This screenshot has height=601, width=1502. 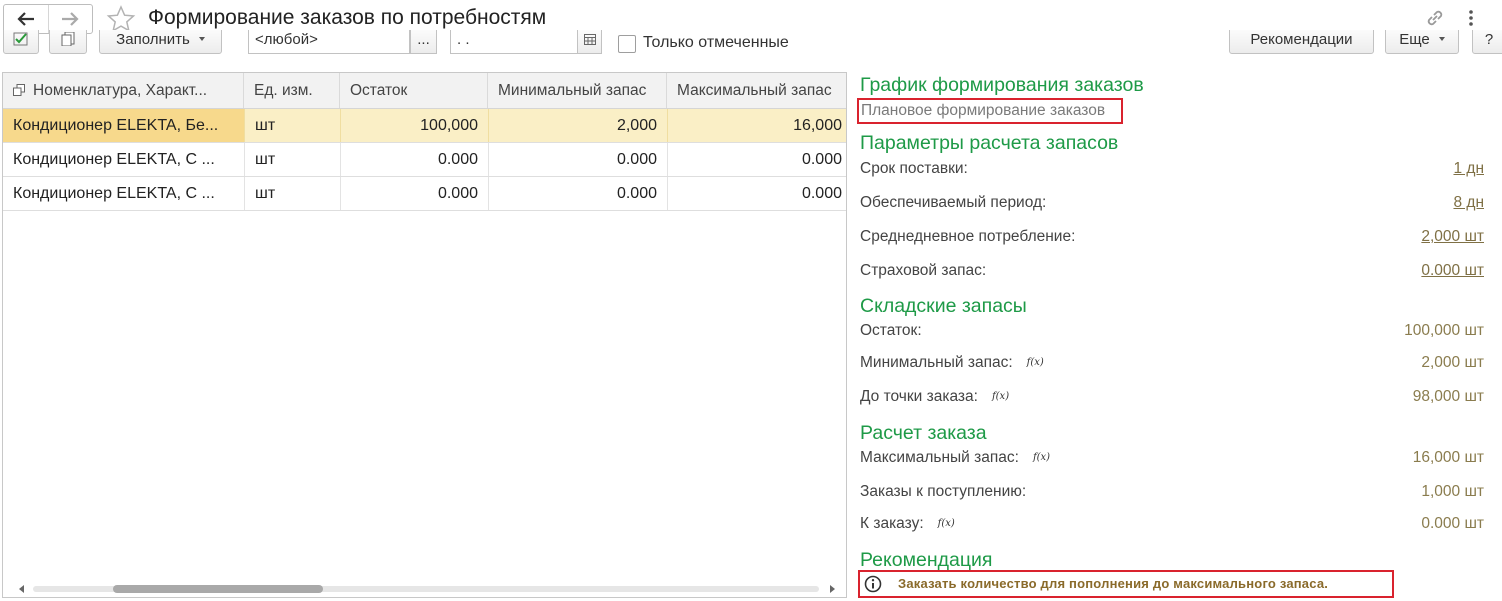 I want to click on stock-value: 100,000 шт, so click(x=1444, y=330).